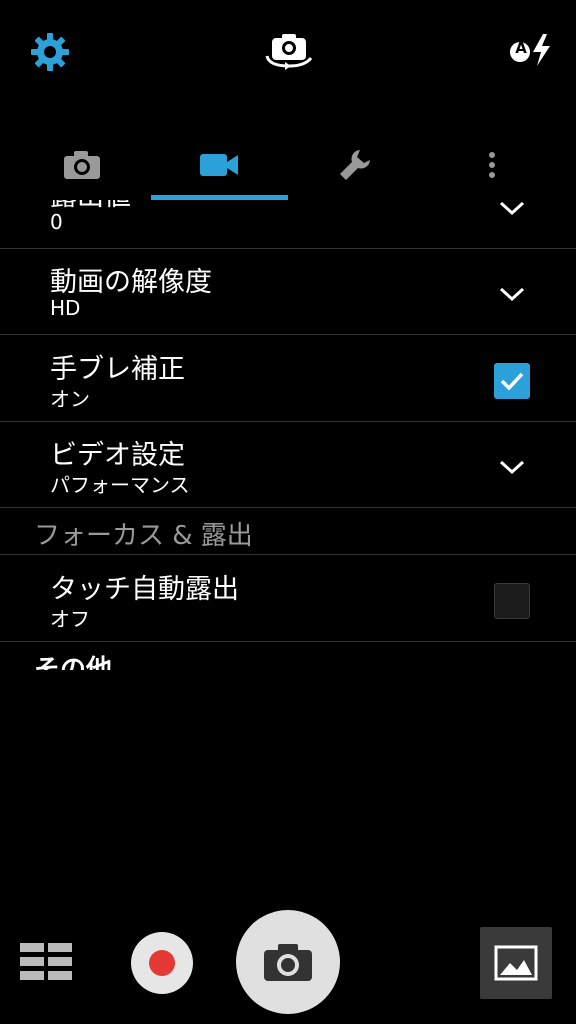 The image size is (576, 1024). I want to click on section-label: その他, so click(73, 662).